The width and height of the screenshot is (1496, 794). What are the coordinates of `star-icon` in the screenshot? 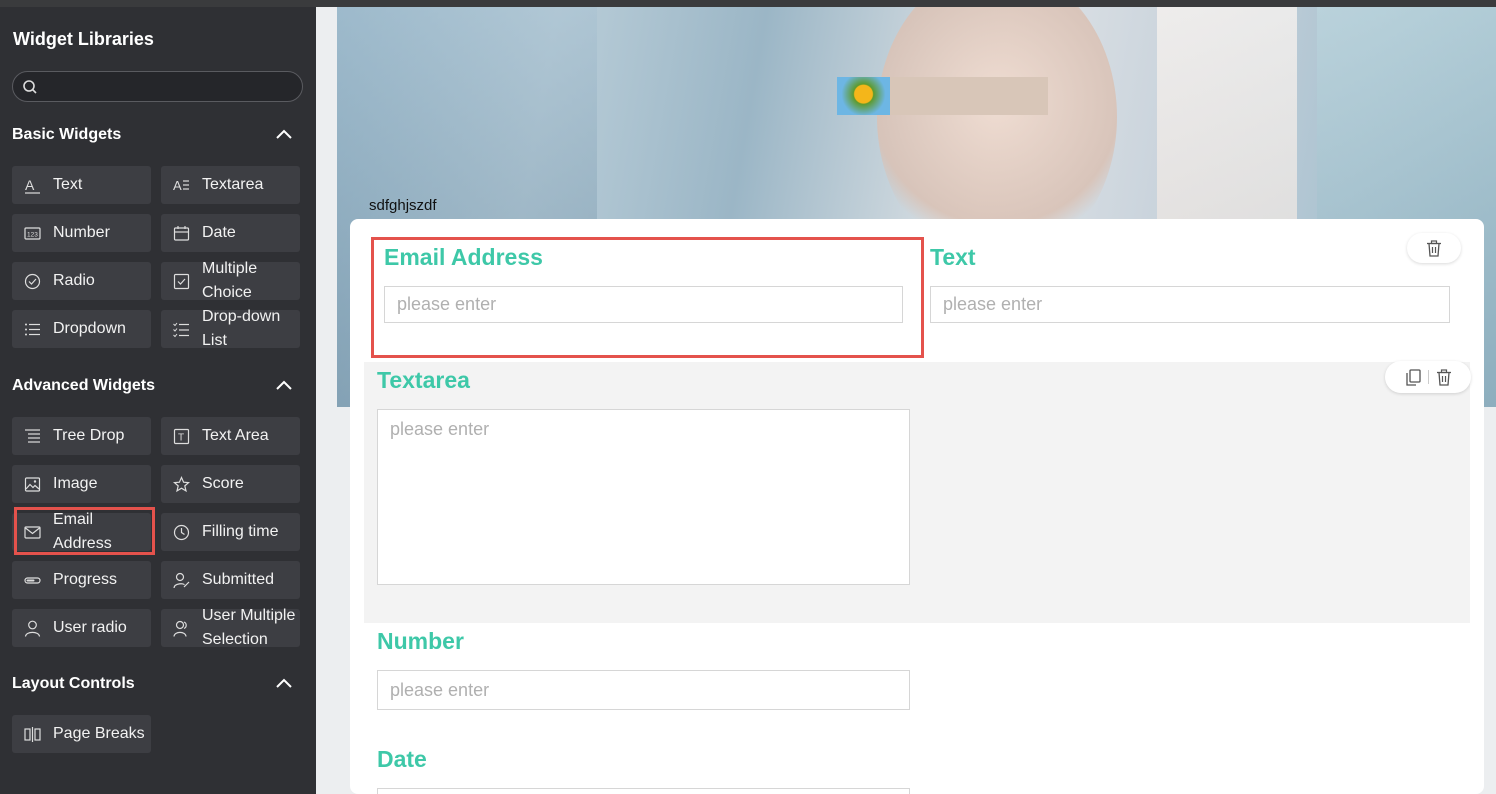 It's located at (181, 484).